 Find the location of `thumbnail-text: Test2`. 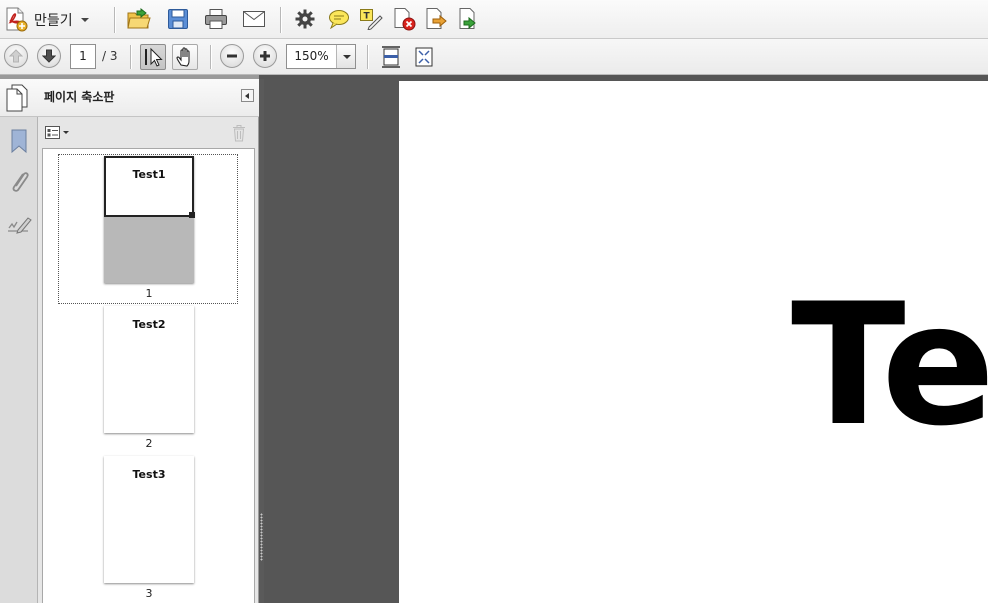

thumbnail-text: Test2 is located at coordinates (149, 324).